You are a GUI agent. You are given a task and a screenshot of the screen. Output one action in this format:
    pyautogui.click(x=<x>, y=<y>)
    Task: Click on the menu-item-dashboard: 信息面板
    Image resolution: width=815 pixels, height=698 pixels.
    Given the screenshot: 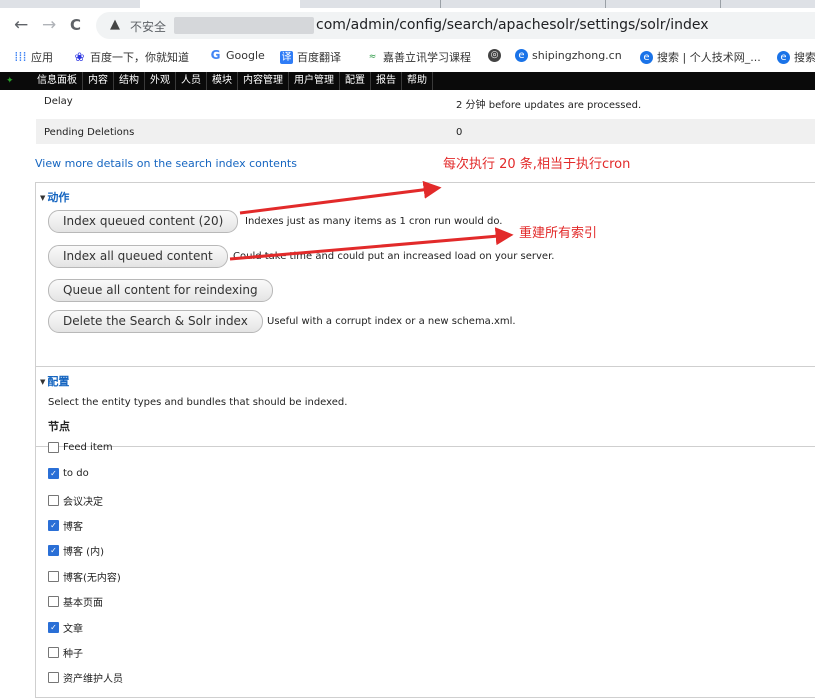 What is the action you would take?
    pyautogui.click(x=57, y=81)
    